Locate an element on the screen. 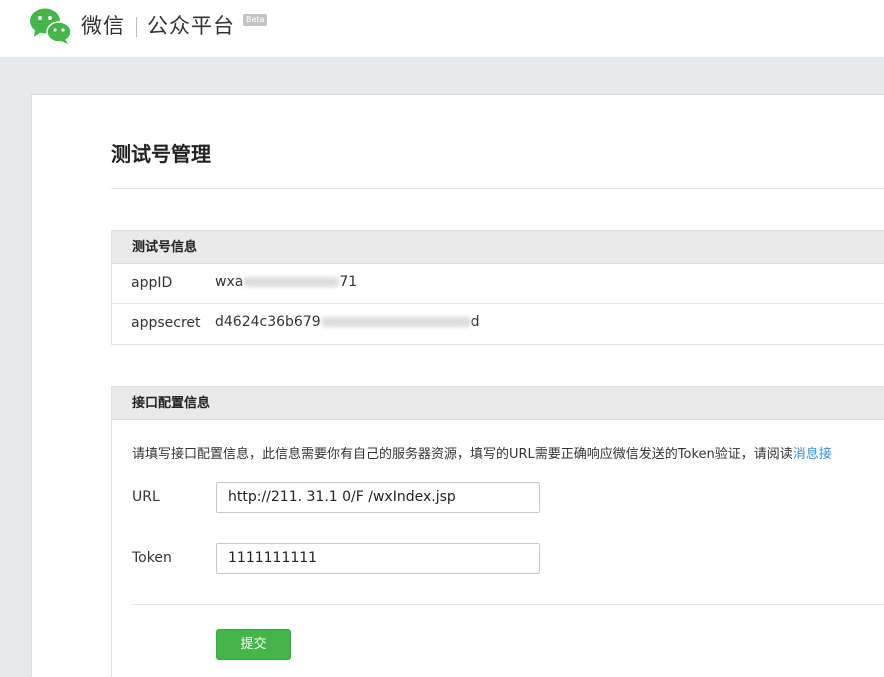  wechat-logo-icon is located at coordinates (51, 26).